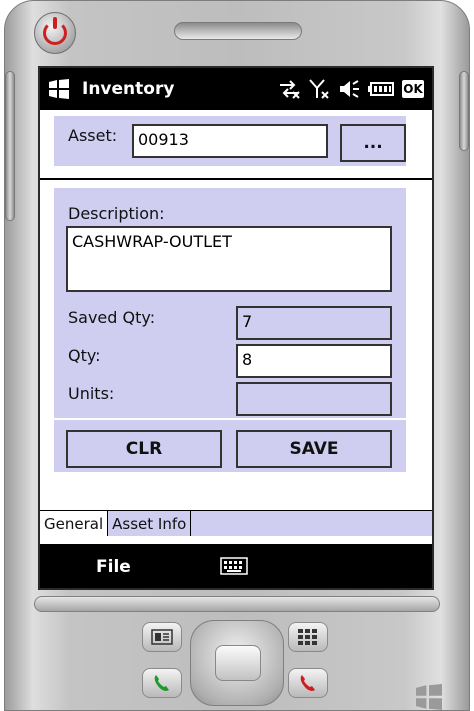 The width and height of the screenshot is (474, 711). What do you see at coordinates (236, 89) in the screenshot?
I see `title-bar: Inventory OK` at bounding box center [236, 89].